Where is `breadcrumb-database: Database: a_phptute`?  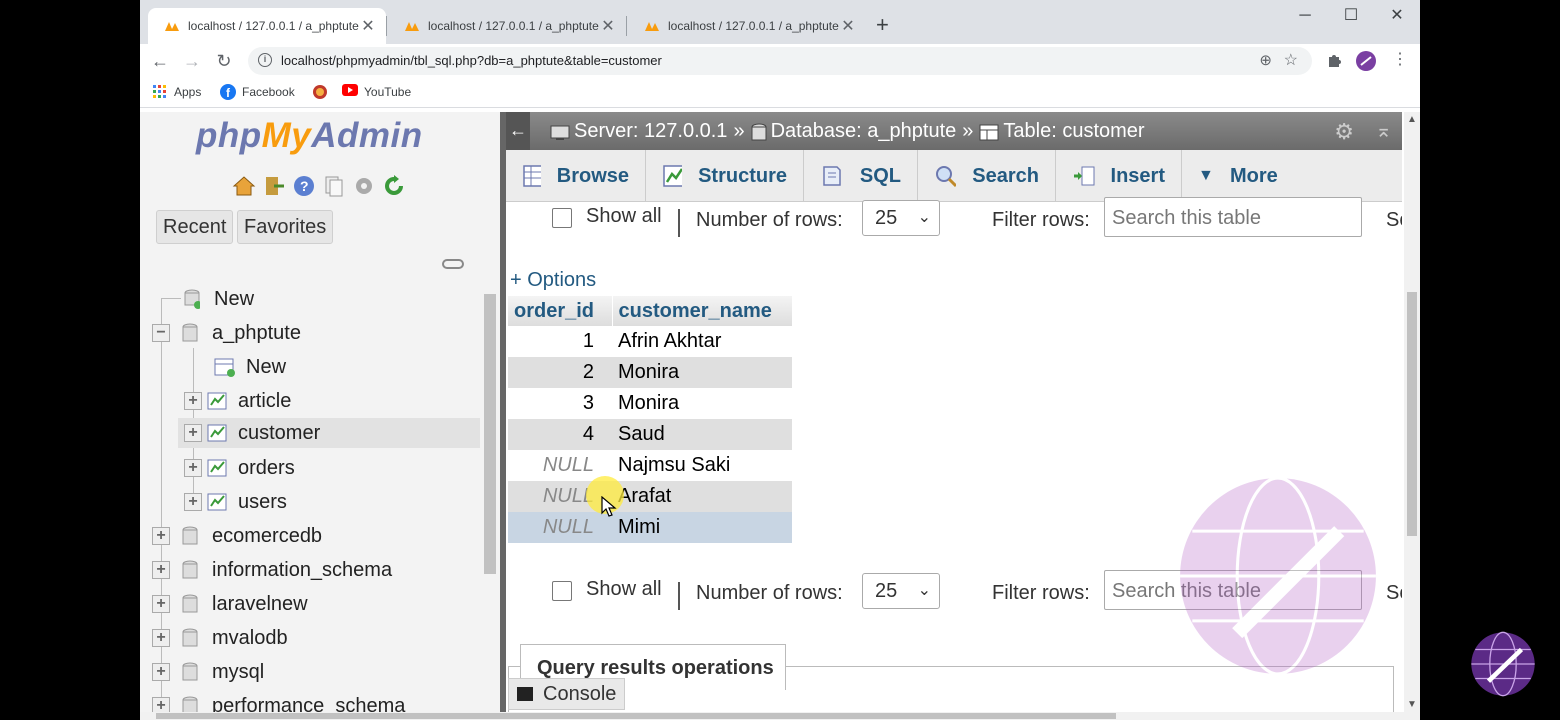 breadcrumb-database: Database: a_phptute is located at coordinates (864, 131).